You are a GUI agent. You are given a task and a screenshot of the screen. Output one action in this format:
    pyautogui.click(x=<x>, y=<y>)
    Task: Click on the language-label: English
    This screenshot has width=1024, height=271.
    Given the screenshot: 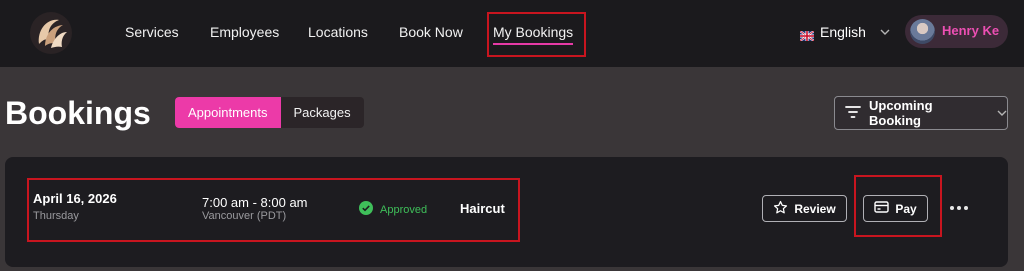 What is the action you would take?
    pyautogui.click(x=843, y=32)
    